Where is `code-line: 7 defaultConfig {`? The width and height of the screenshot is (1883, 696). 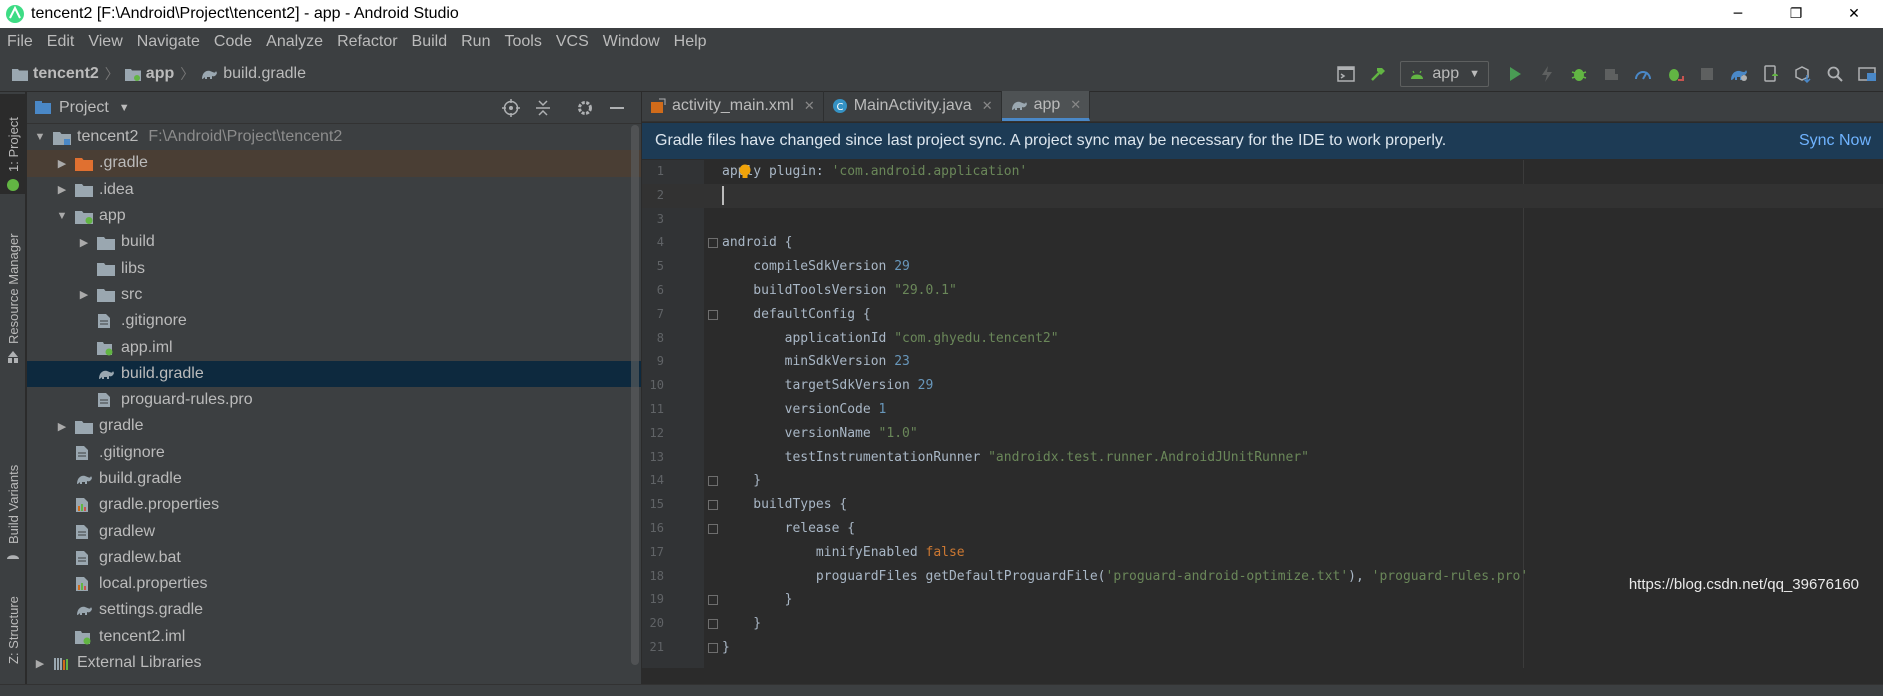 code-line: 7 defaultConfig { is located at coordinates (1262, 315).